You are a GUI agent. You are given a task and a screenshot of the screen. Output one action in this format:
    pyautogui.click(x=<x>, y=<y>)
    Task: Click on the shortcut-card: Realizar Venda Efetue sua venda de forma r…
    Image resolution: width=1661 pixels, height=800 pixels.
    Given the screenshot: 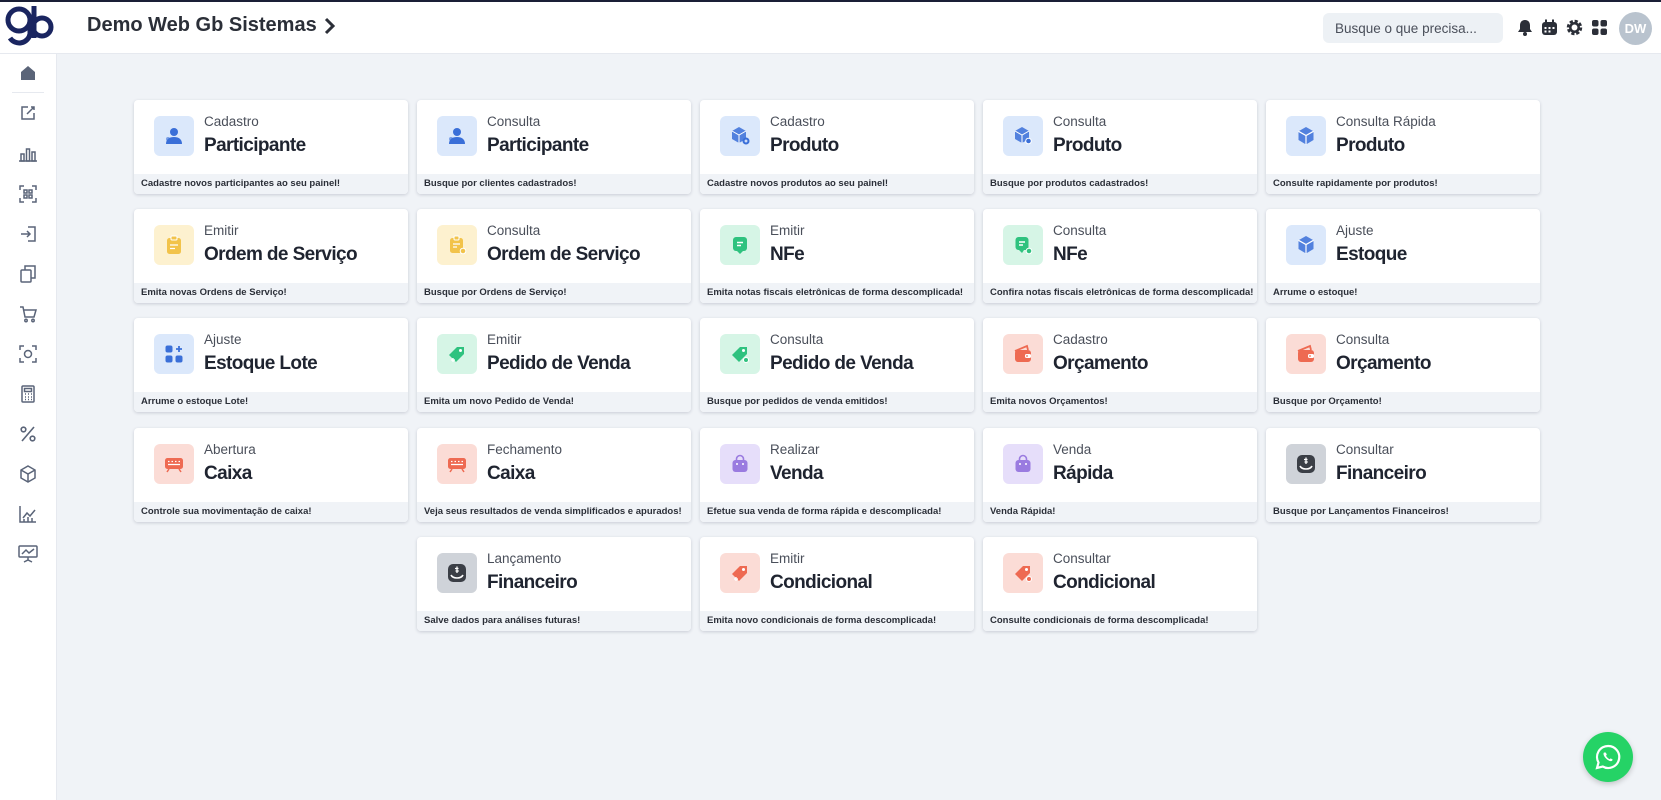 What is the action you would take?
    pyautogui.click(x=837, y=475)
    